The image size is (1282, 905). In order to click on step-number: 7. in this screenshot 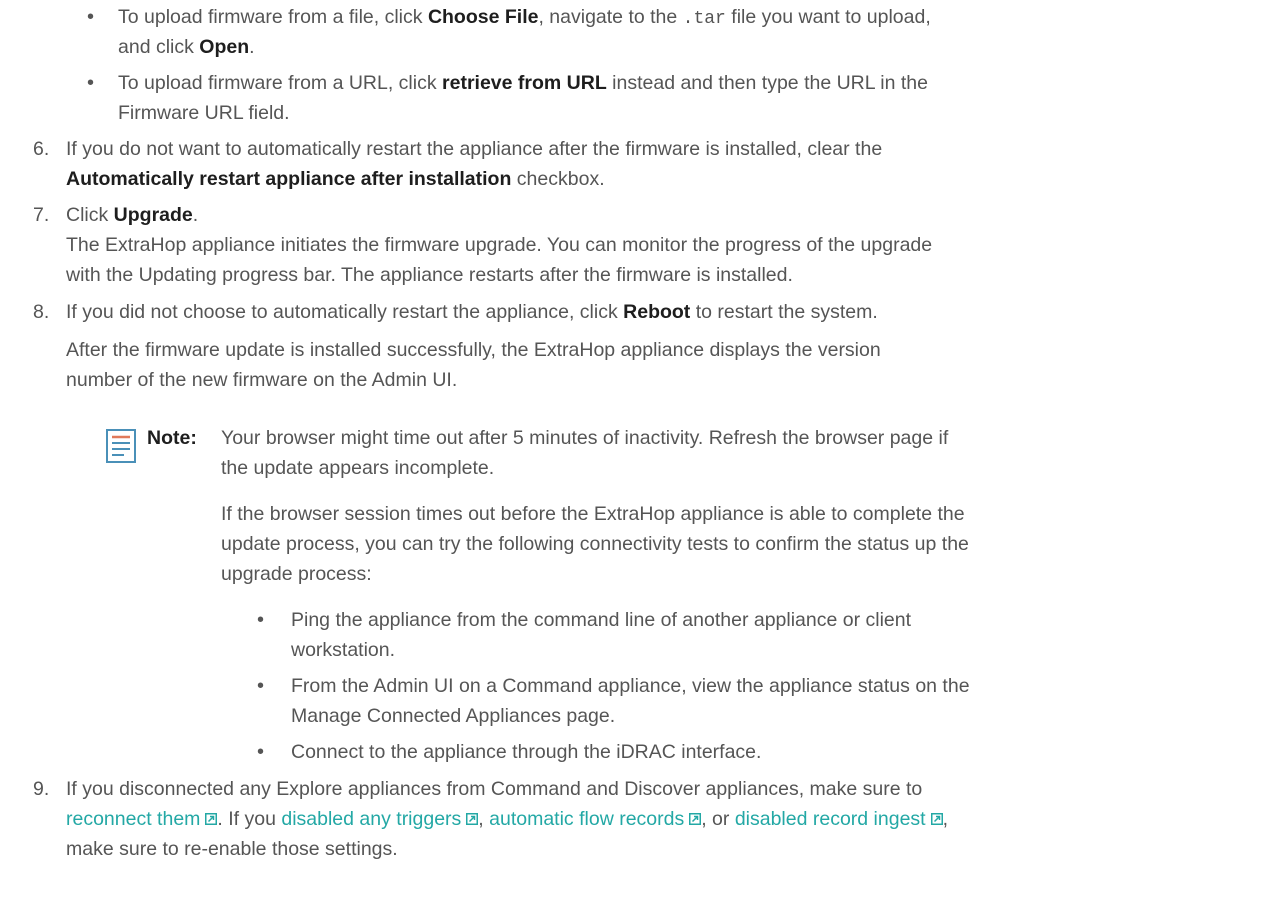, I will do `click(41, 215)`.